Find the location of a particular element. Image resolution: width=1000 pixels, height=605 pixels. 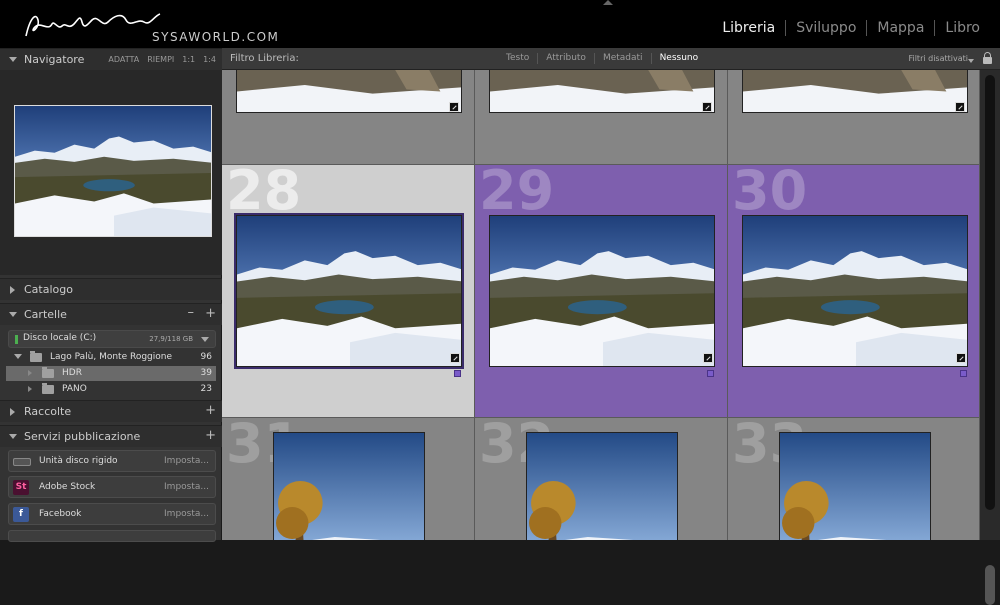

add-publish-button: + is located at coordinates (210, 435).